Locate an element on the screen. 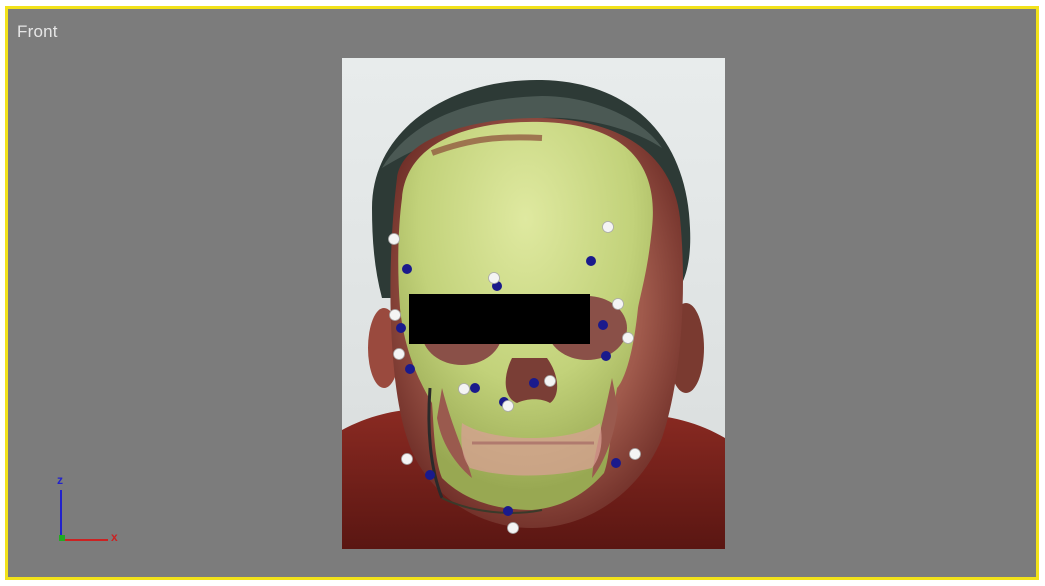 The width and height of the screenshot is (1045, 586). axis-x-label: x is located at coordinates (114, 537).